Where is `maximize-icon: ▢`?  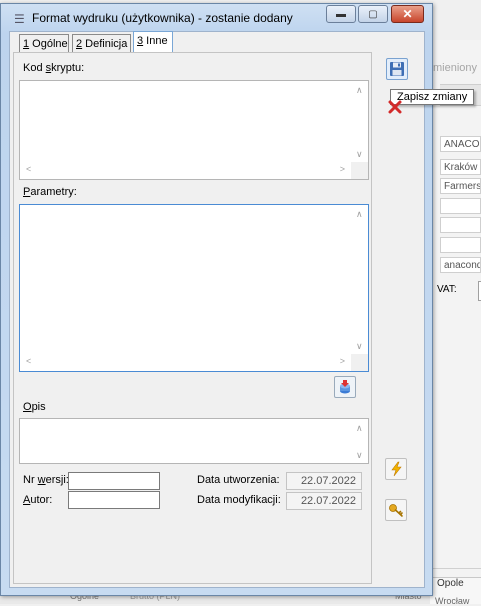
maximize-icon: ▢ is located at coordinates (373, 14).